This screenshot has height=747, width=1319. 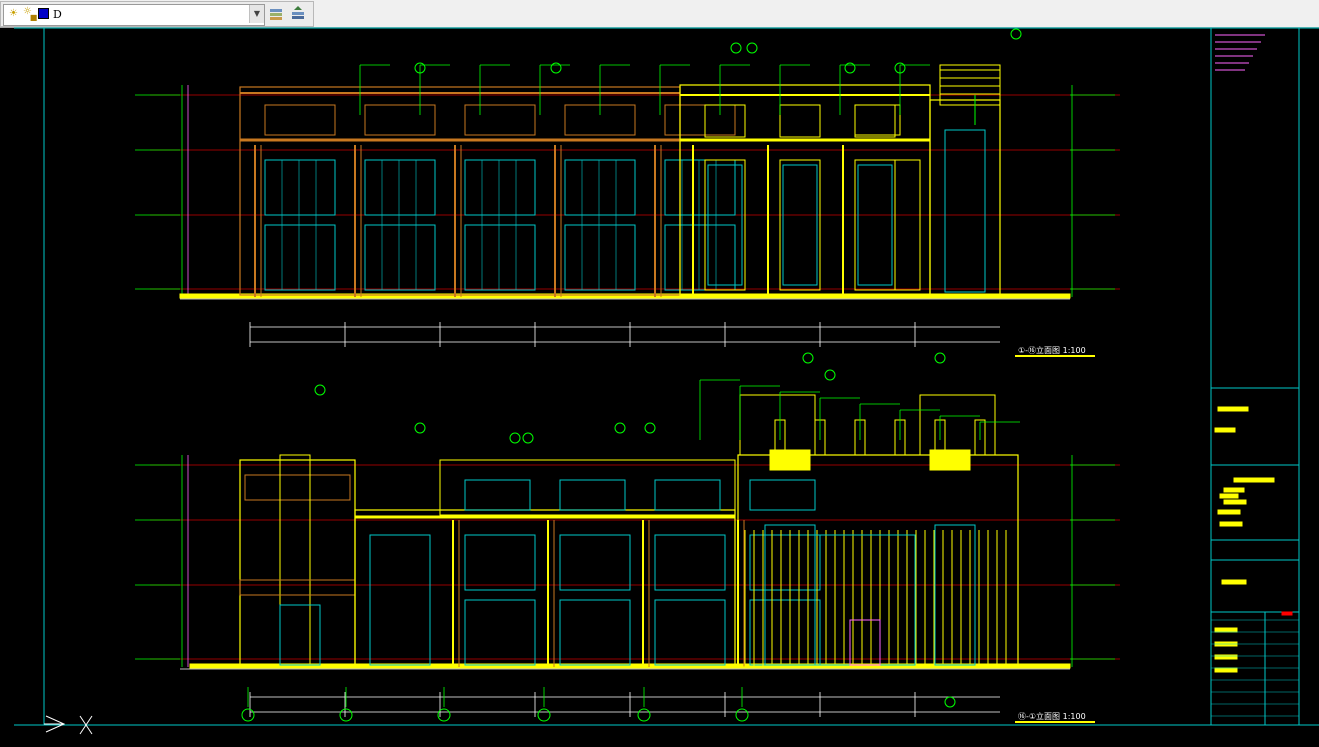 I want to click on left-upper-band, so click(x=297, y=487).